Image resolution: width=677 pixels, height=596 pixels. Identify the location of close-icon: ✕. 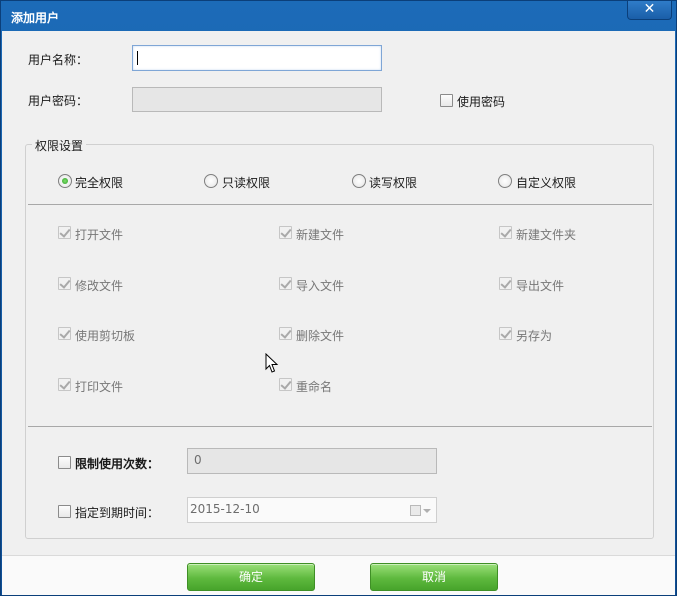
(649, 9).